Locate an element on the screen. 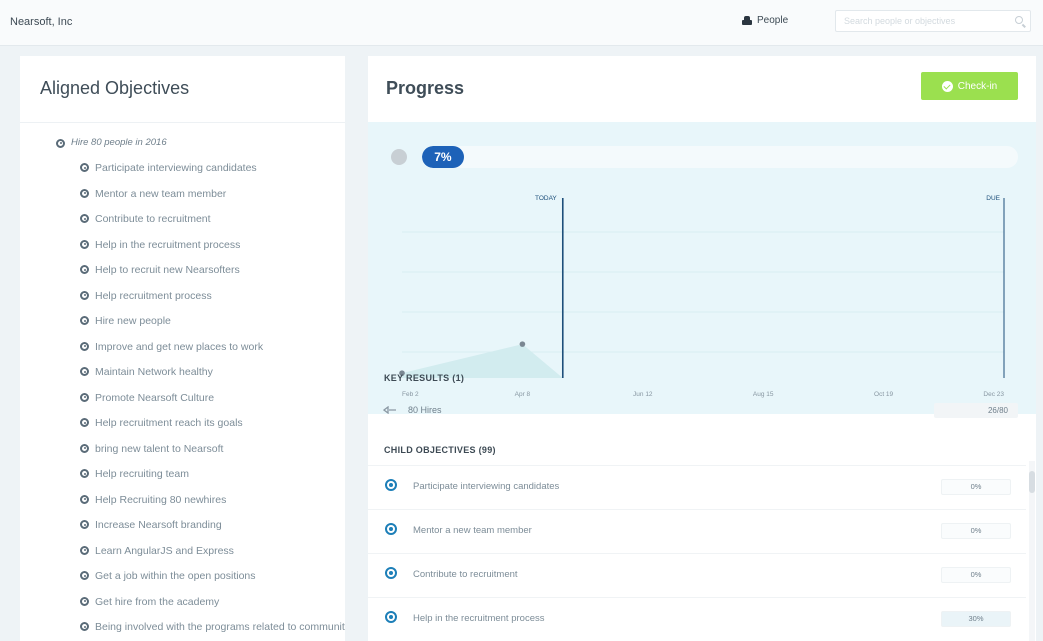  objective-item: Mentor a new team member is located at coordinates (212, 201).